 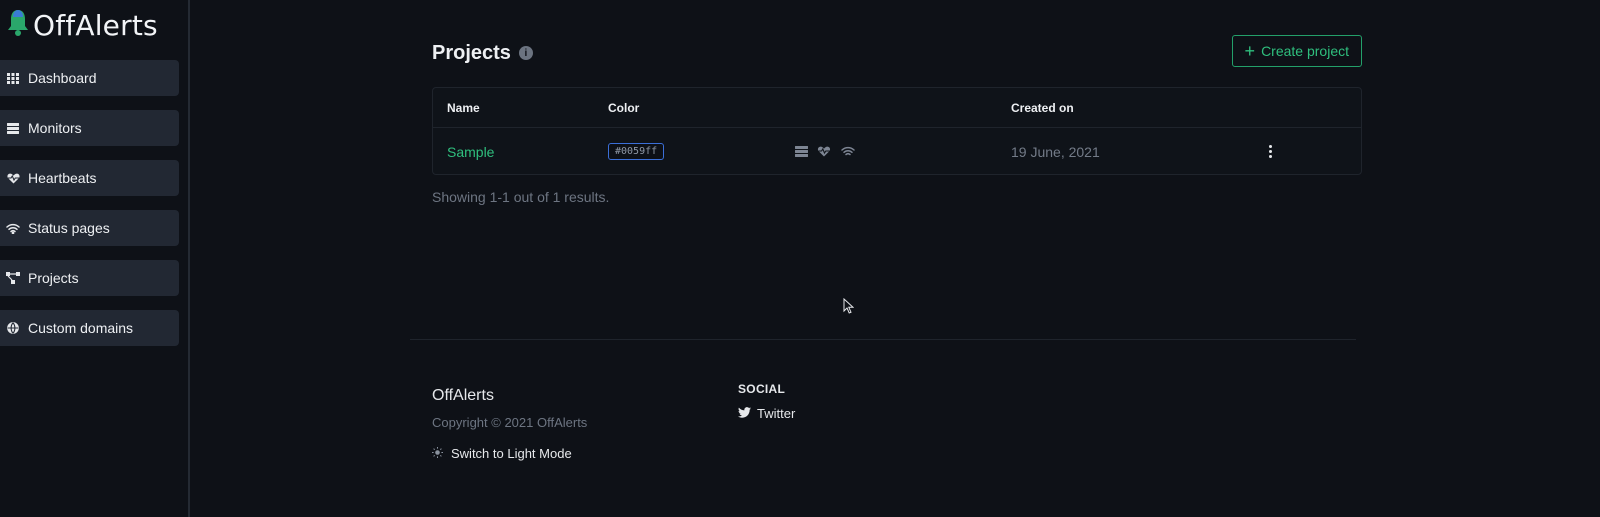 What do you see at coordinates (624, 107) in the screenshot?
I see `column-header-color: Color` at bounding box center [624, 107].